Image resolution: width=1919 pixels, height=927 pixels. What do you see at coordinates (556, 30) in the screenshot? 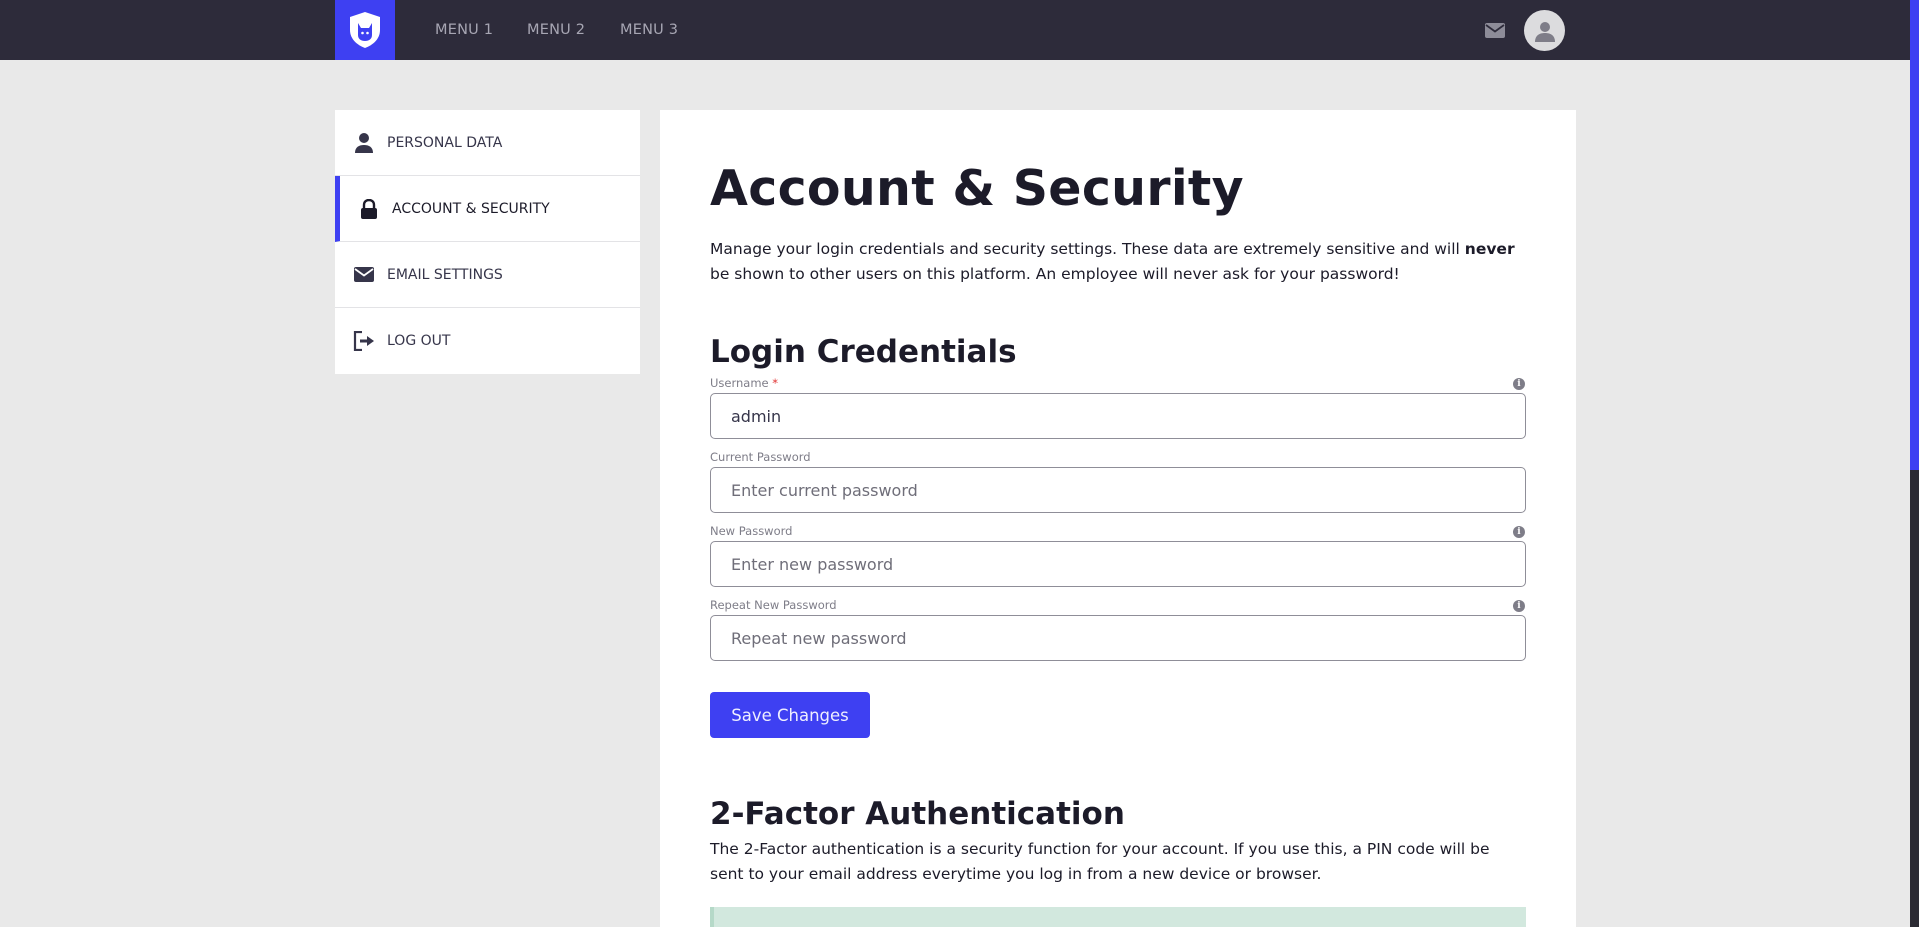
I see `menu-item-2: MENU 2` at bounding box center [556, 30].